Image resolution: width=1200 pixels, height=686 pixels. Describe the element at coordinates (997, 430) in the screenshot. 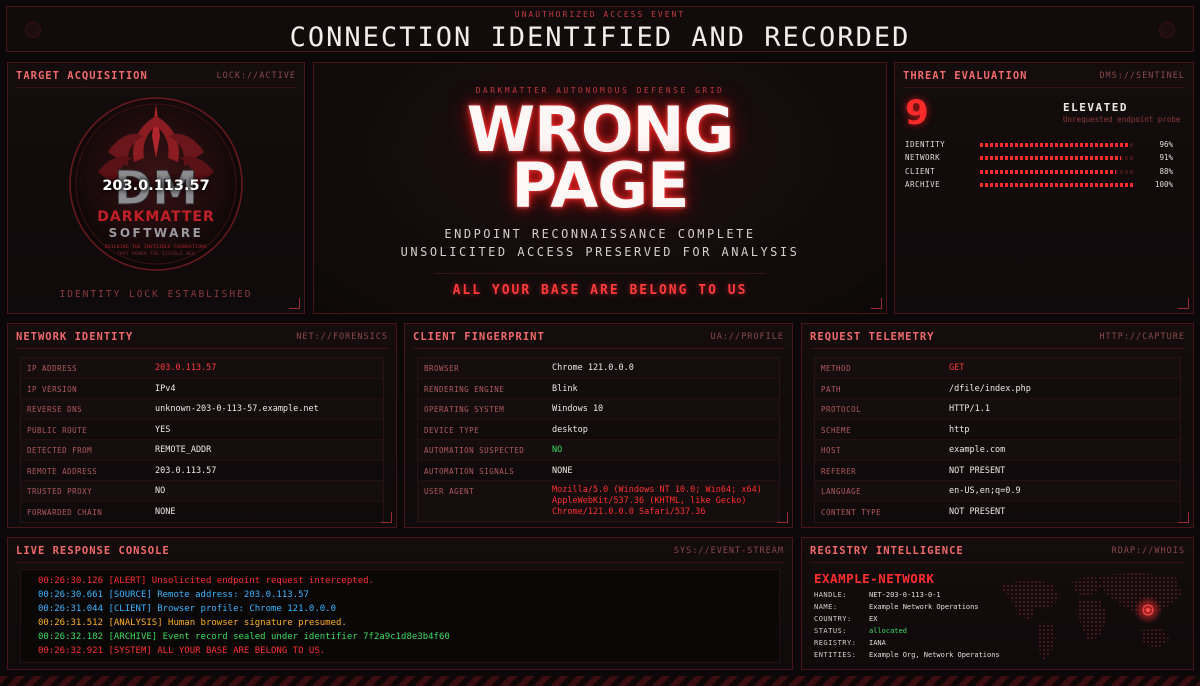

I see `table-row: SCHEME http` at that location.